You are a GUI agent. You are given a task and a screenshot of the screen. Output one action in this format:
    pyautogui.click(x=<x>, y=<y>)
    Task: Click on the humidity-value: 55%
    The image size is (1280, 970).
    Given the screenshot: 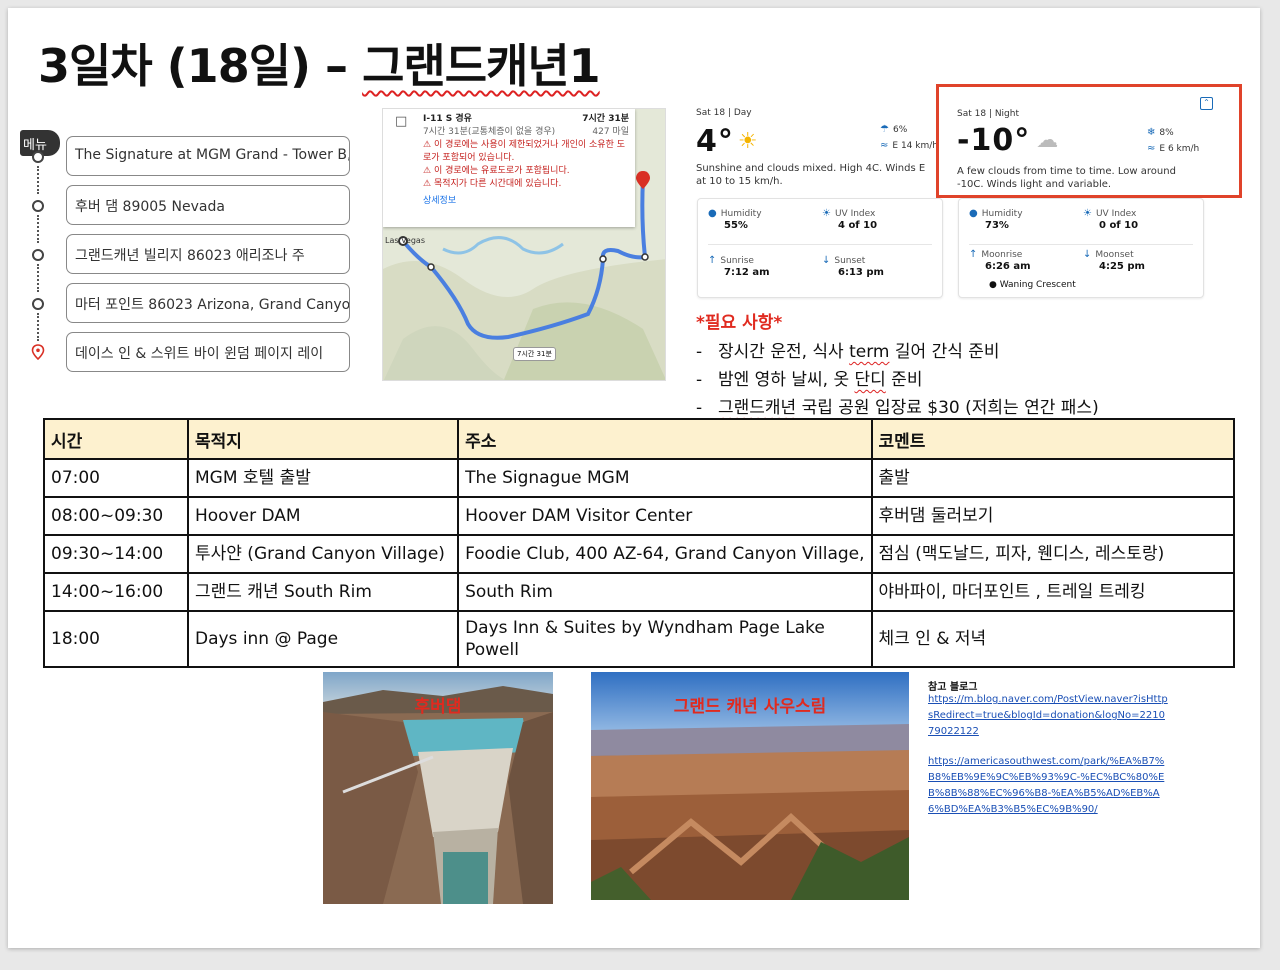 What is the action you would take?
    pyautogui.click(x=736, y=225)
    